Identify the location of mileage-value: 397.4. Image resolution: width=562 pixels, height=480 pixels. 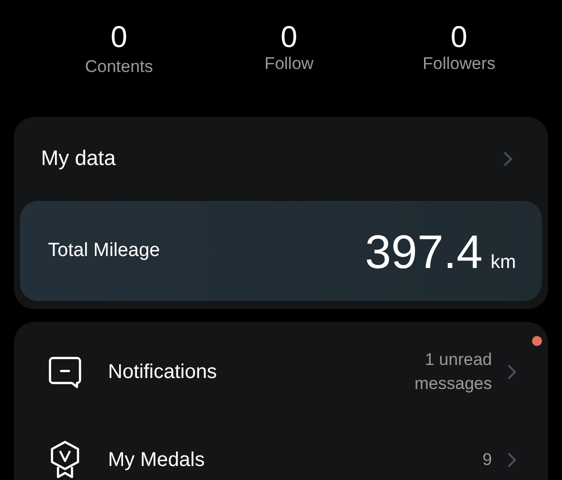
(424, 251).